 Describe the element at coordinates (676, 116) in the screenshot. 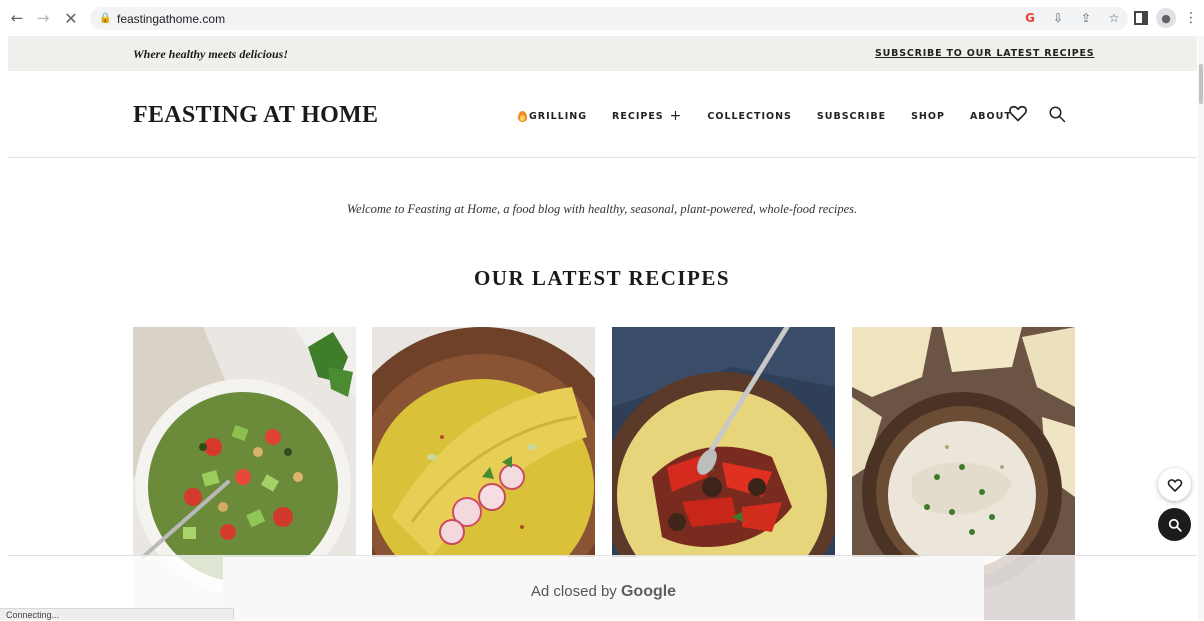

I see `plus-icon: +` at that location.